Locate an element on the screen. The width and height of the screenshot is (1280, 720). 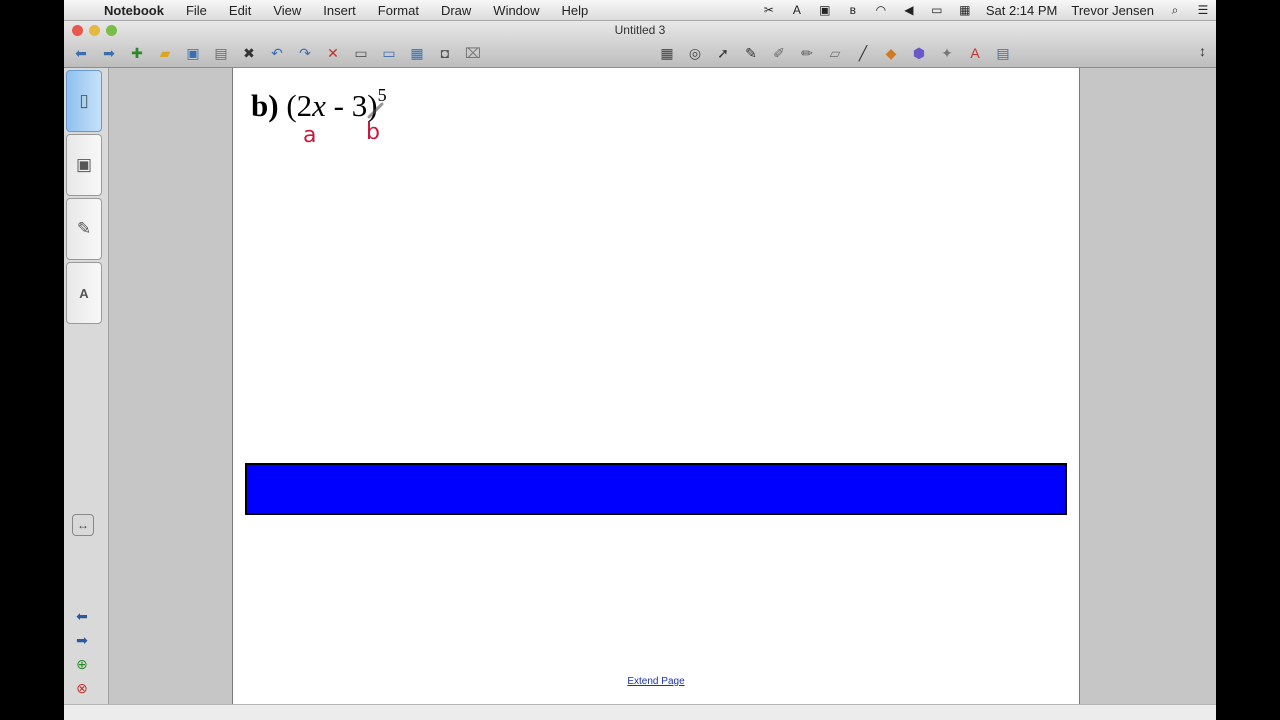
magic-pen-icon: ✦ is located at coordinates (947, 53).